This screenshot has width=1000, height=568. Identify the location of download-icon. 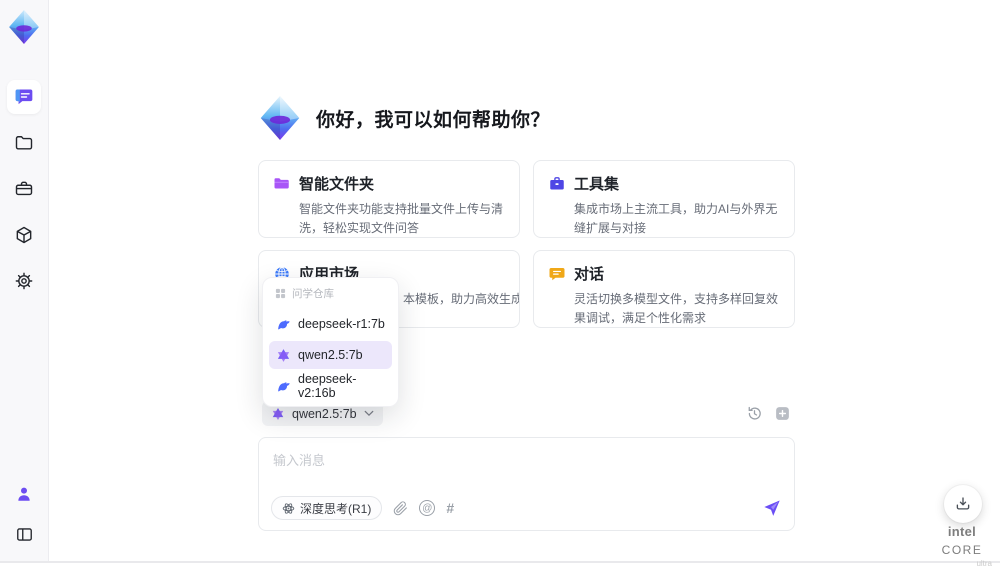
(963, 504).